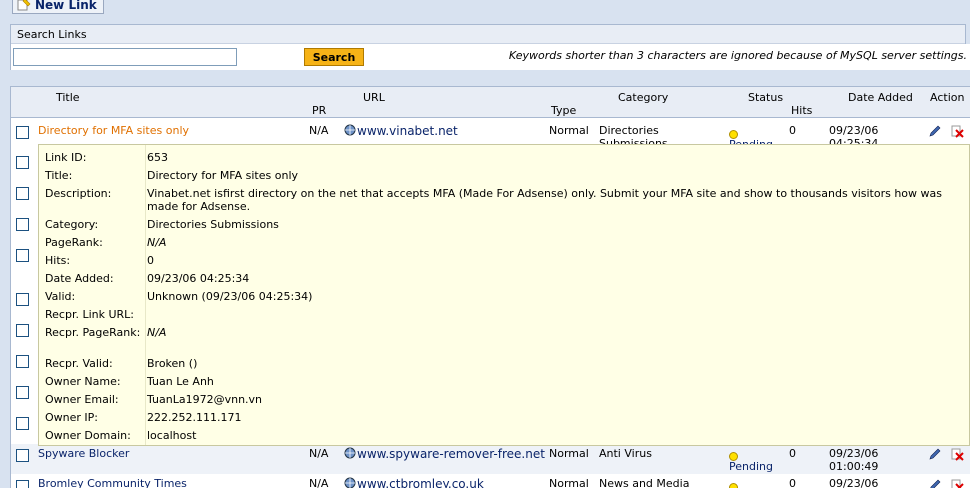  Describe the element at coordinates (230, 296) in the screenshot. I see `tooltip-value: Unknown (09/23/06 04:25:34)` at that location.